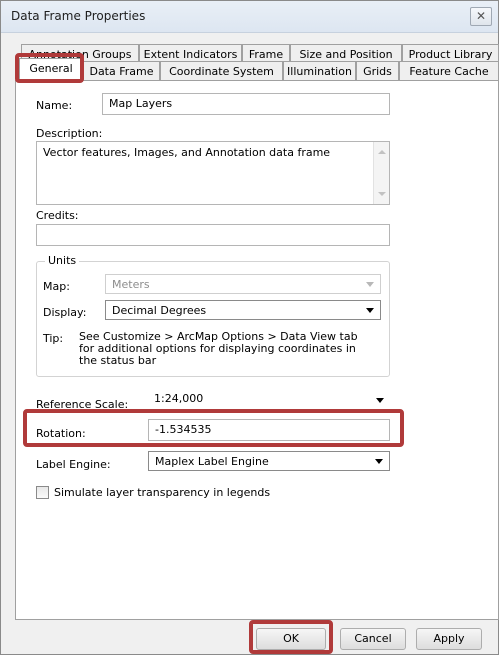 The height and width of the screenshot is (655, 499). Describe the element at coordinates (246, 104) in the screenshot. I see `name-input: Map Layers` at that location.